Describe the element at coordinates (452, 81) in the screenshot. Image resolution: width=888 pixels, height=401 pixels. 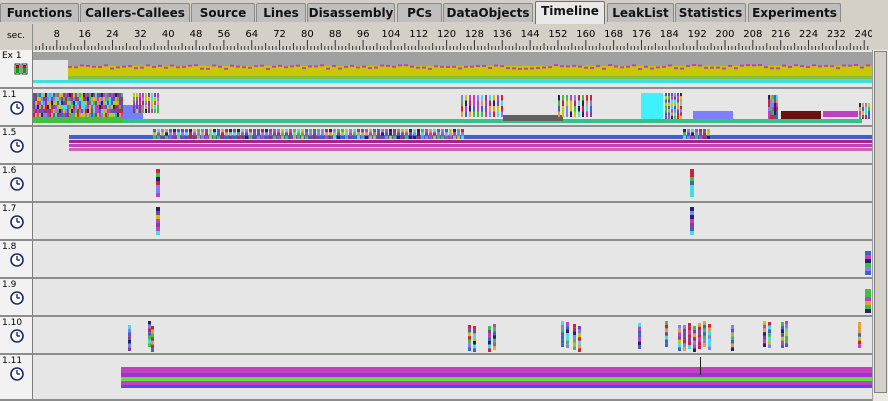
I see `summary-cyan-line` at that location.